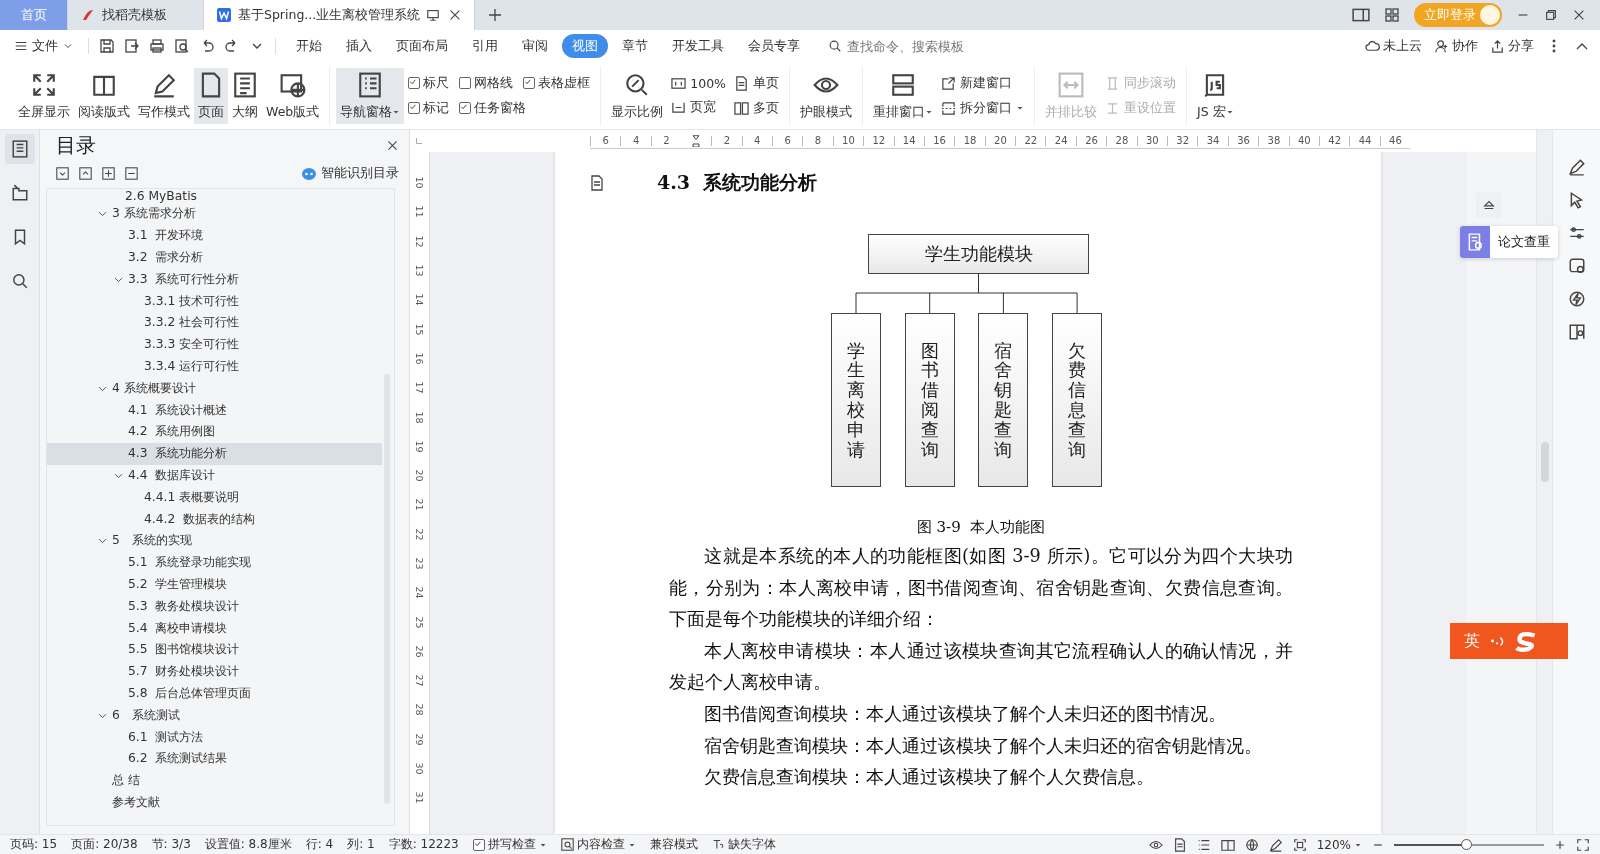 The image size is (1600, 854). What do you see at coordinates (635, 46) in the screenshot?
I see `ribbon-tab: 章节` at bounding box center [635, 46].